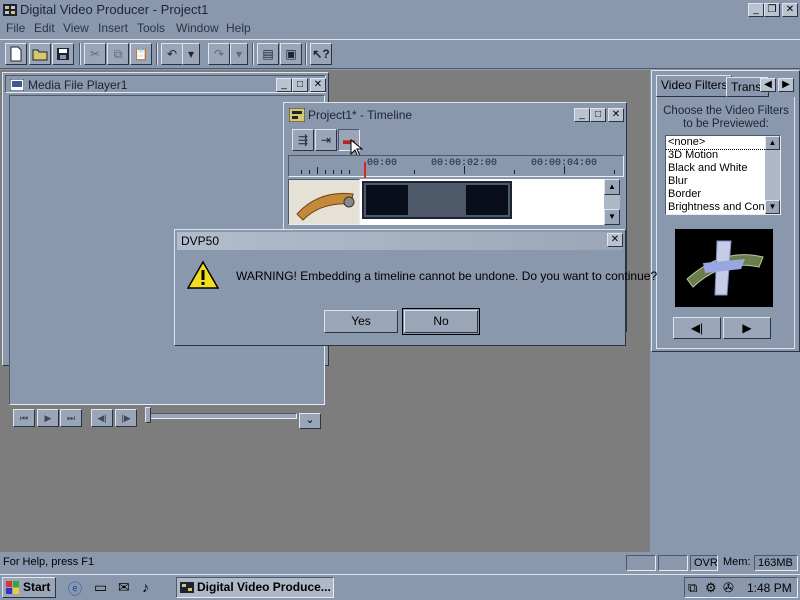  Describe the element at coordinates (165, 84) in the screenshot. I see `media-player-titlebar: Media File Player1 _ □ ✕` at that location.